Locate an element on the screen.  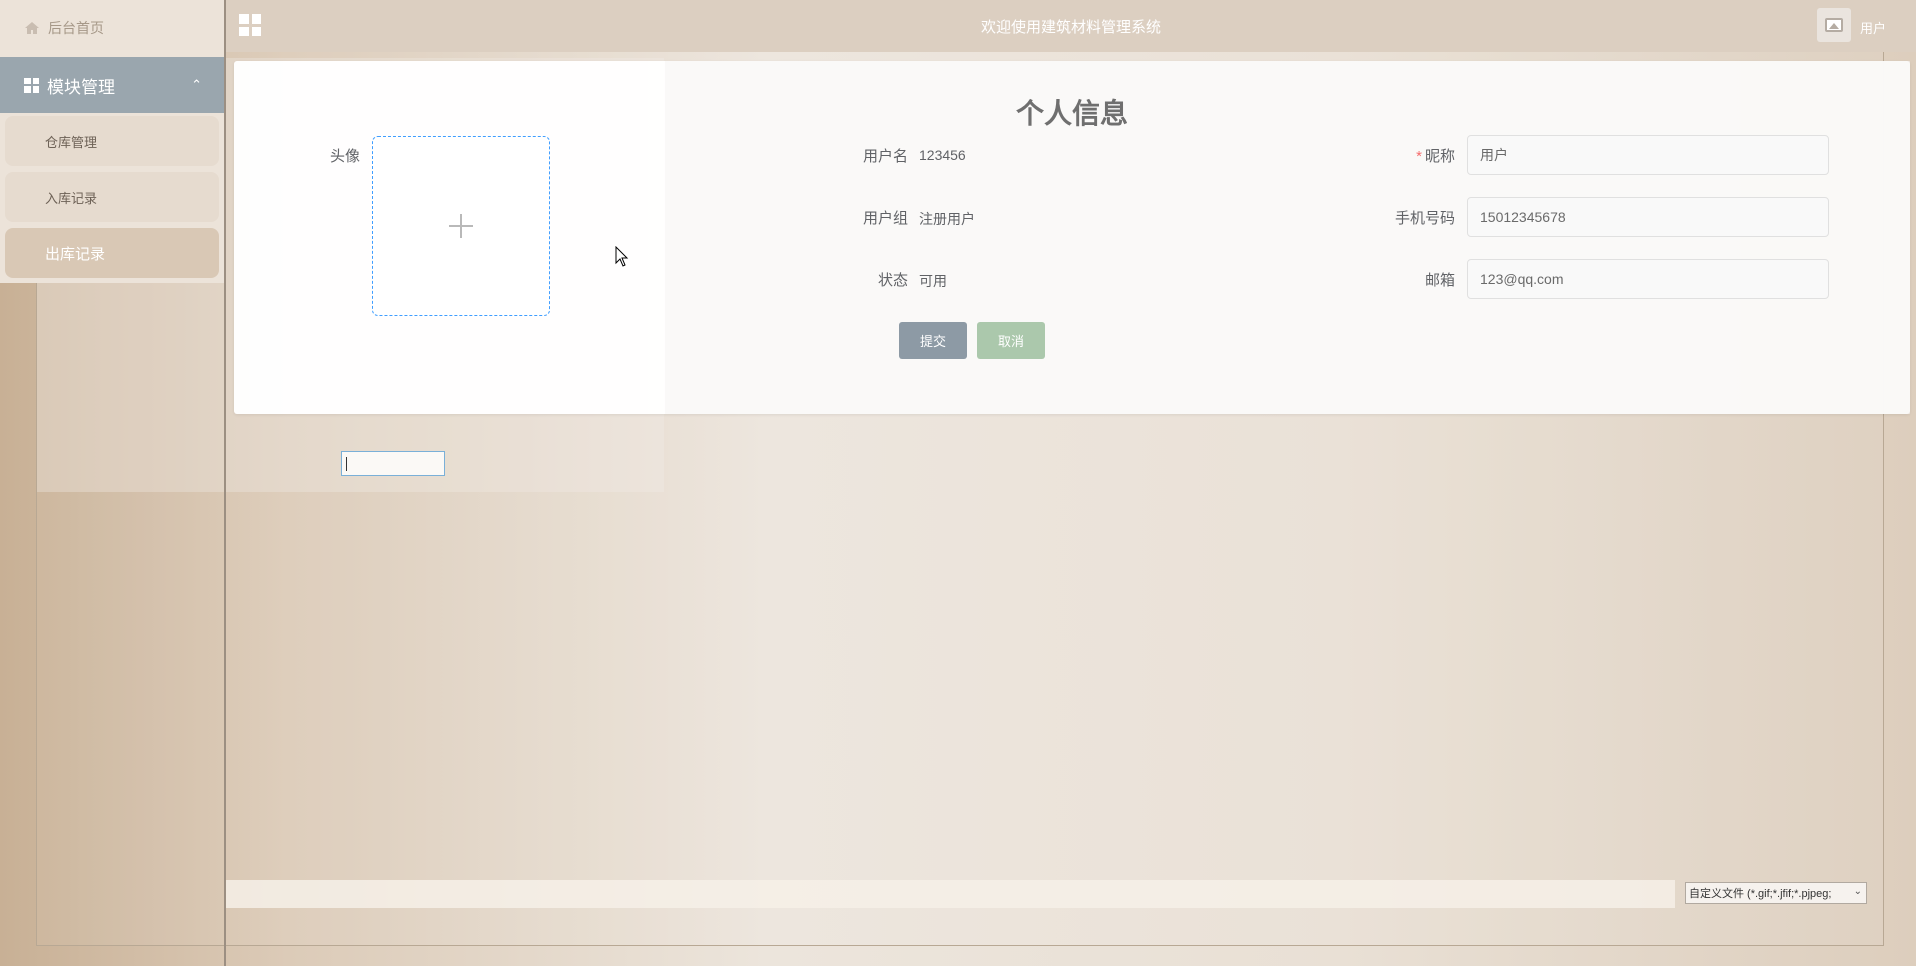
plus-icon is located at coordinates (461, 226).